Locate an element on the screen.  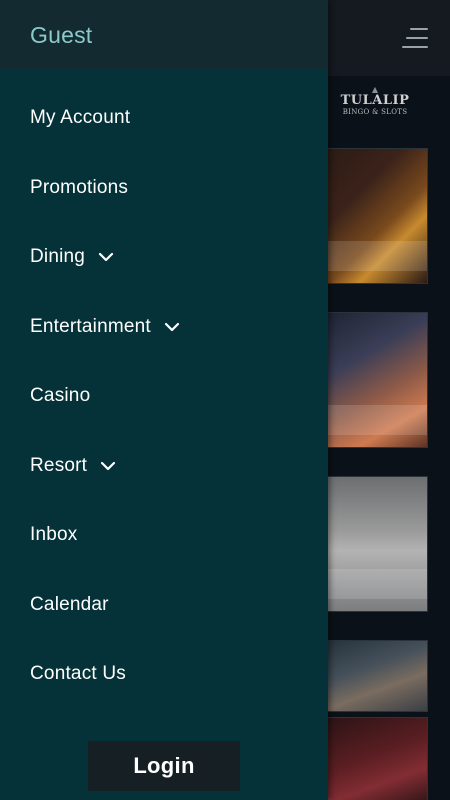
menu-item-dining: Dining is located at coordinates (164, 257).